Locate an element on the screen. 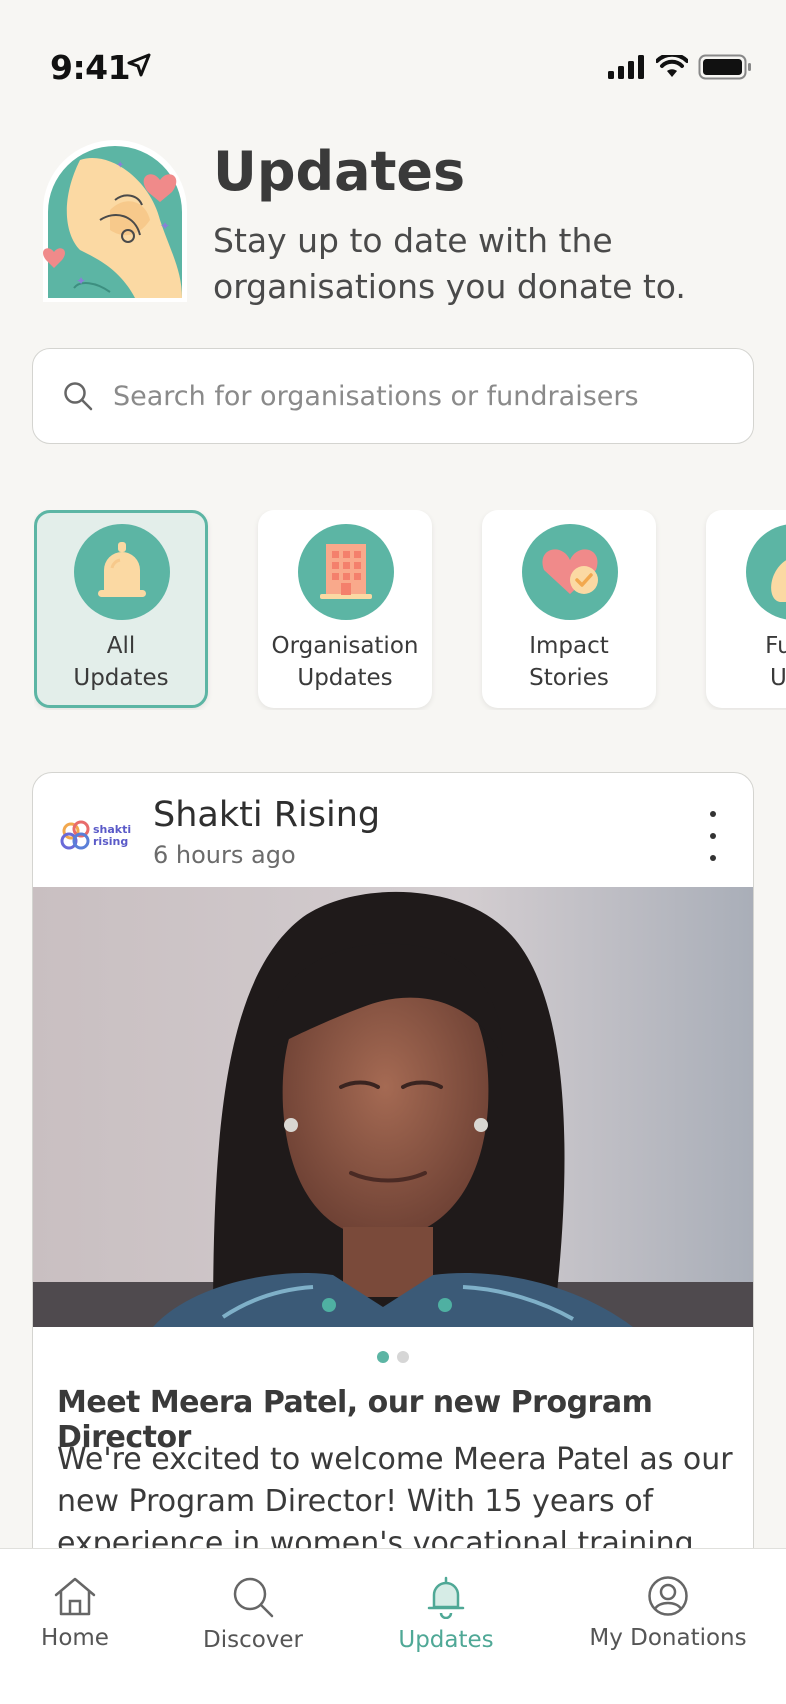 Image resolution: width=786 pixels, height=1704 pixels. more-options-button is located at coordinates (713, 836).